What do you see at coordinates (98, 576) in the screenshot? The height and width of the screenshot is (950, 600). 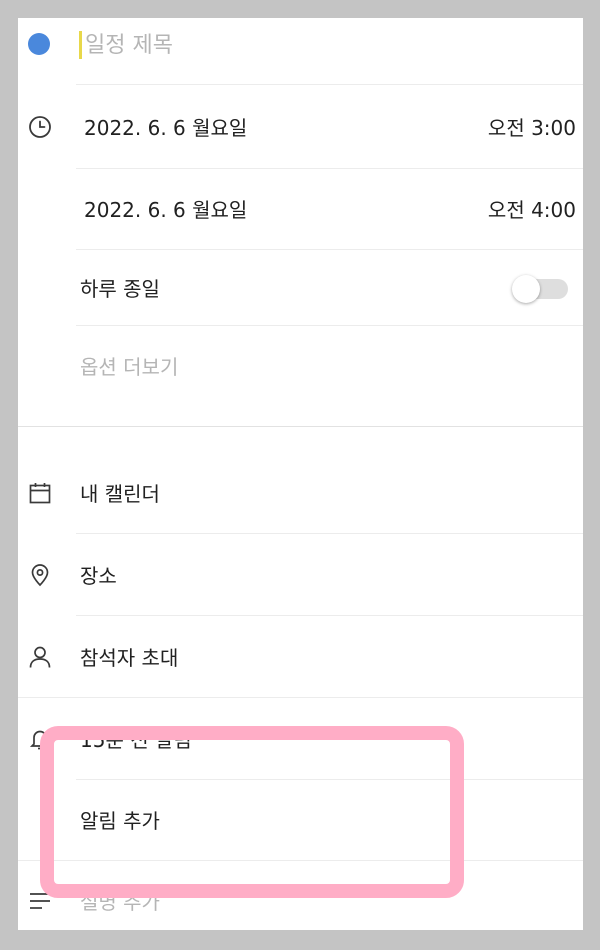 I see `location-field: 장소` at bounding box center [98, 576].